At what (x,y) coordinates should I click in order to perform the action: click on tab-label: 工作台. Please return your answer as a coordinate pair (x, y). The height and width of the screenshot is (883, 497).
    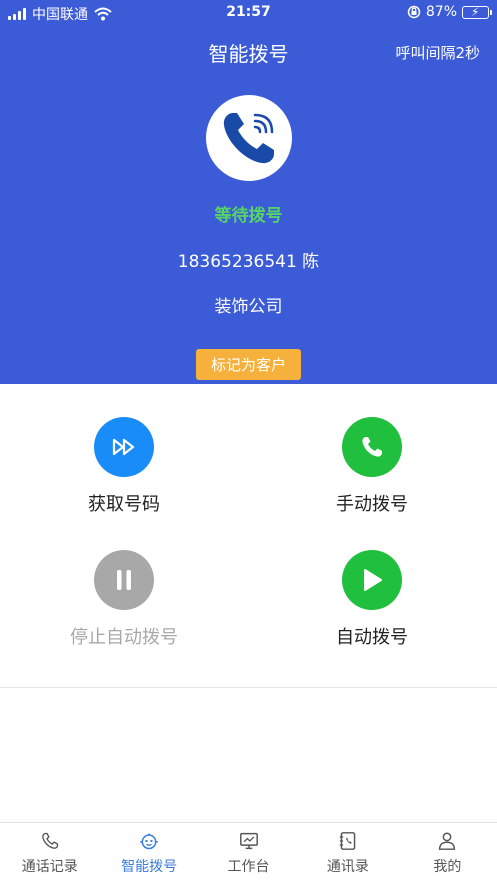
    Looking at the image, I should click on (248, 867).